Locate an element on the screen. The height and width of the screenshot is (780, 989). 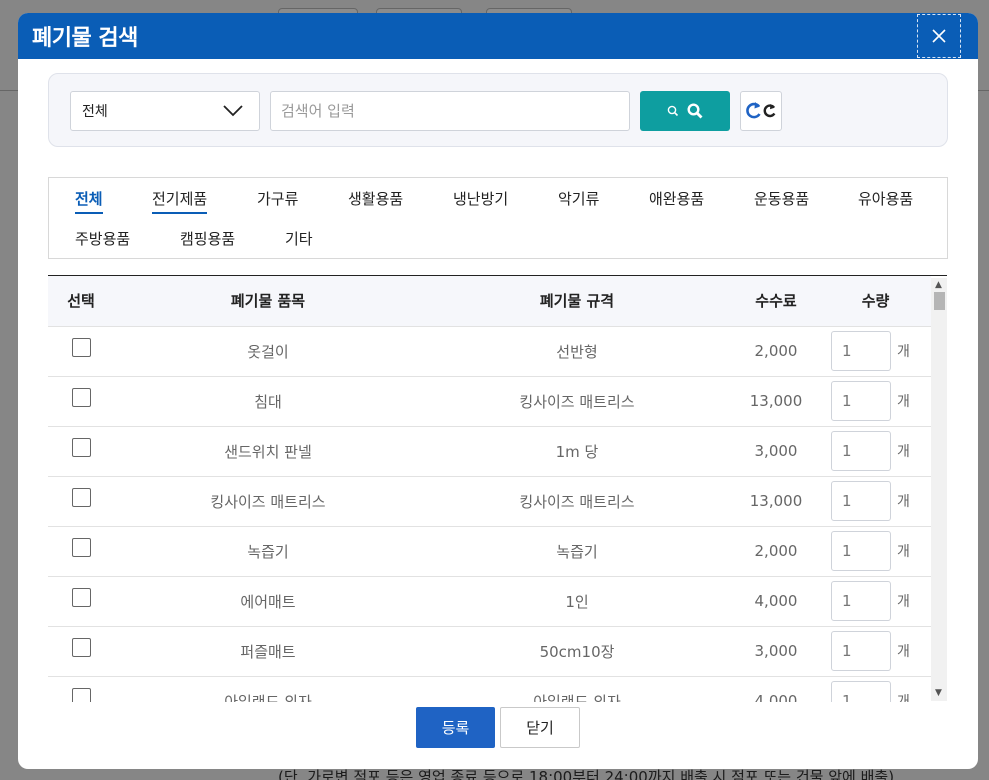
tab-household: 생활용품 is located at coordinates (375, 198).